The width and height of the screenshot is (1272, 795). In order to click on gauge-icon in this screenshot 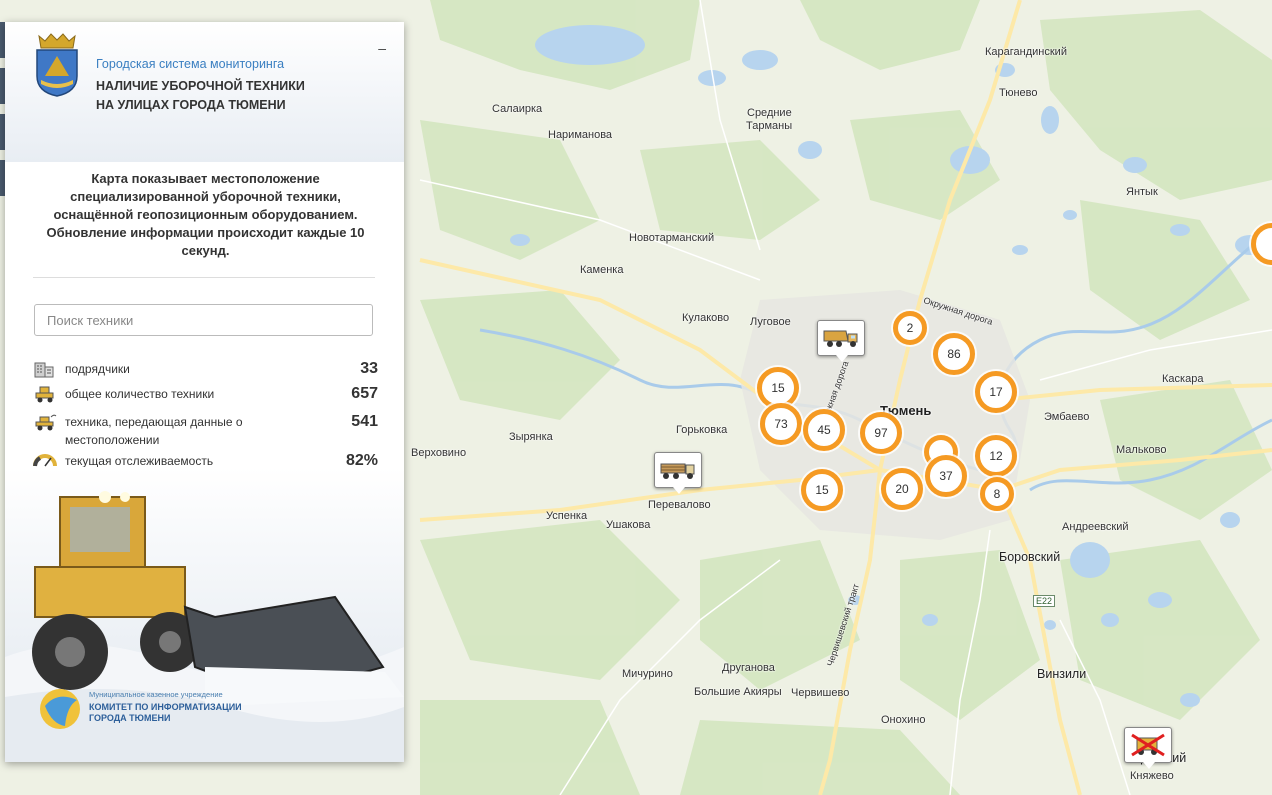, I will do `click(45, 460)`.